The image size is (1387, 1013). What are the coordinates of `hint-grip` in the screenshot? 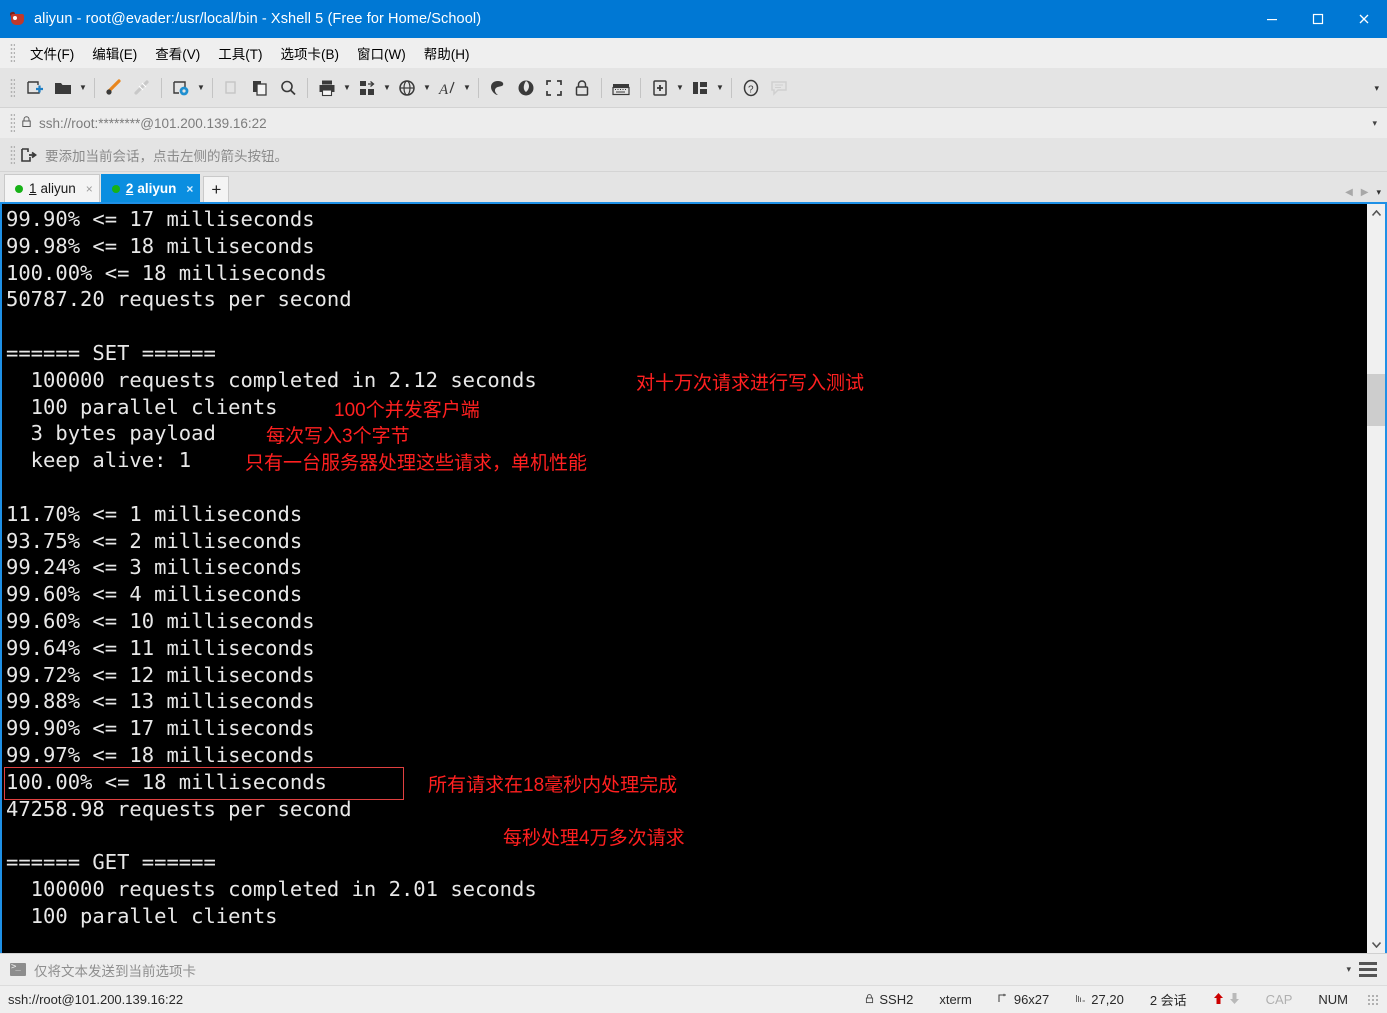 It's located at (12, 154).